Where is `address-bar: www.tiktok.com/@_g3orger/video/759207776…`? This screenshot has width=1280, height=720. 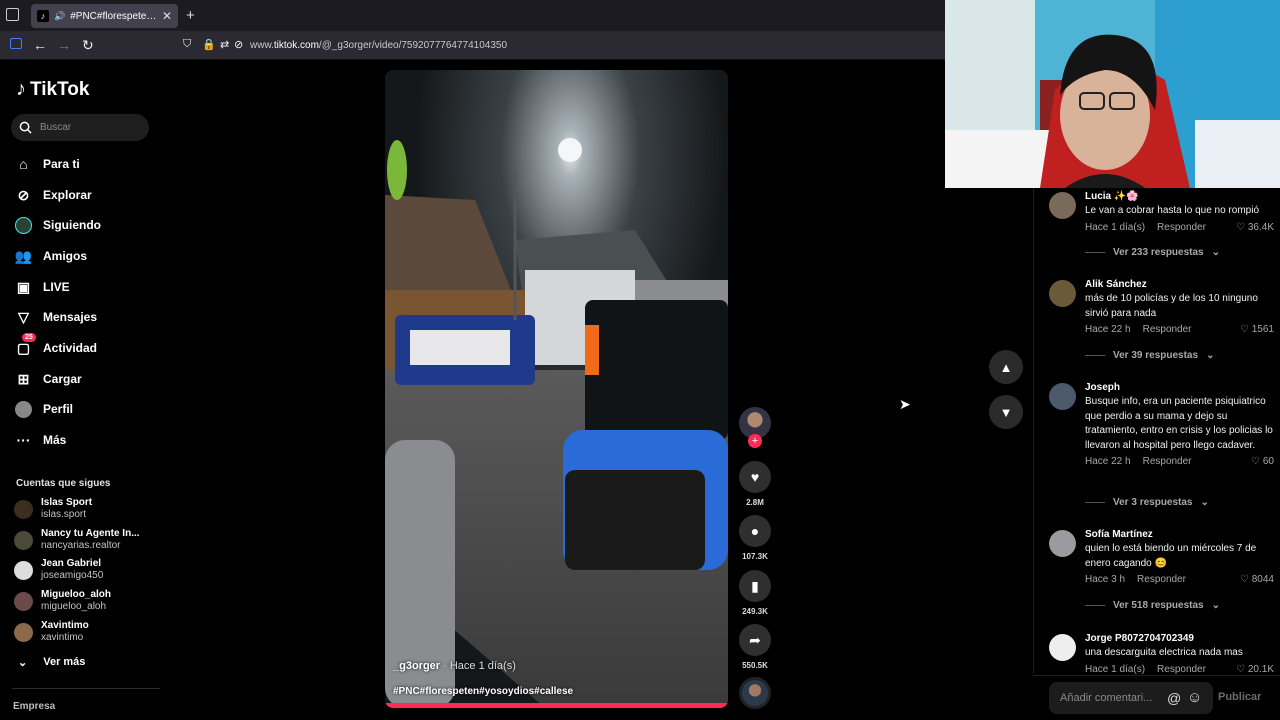
address-bar: www.tiktok.com/@_g3orger/video/759207776… is located at coordinates (378, 45).